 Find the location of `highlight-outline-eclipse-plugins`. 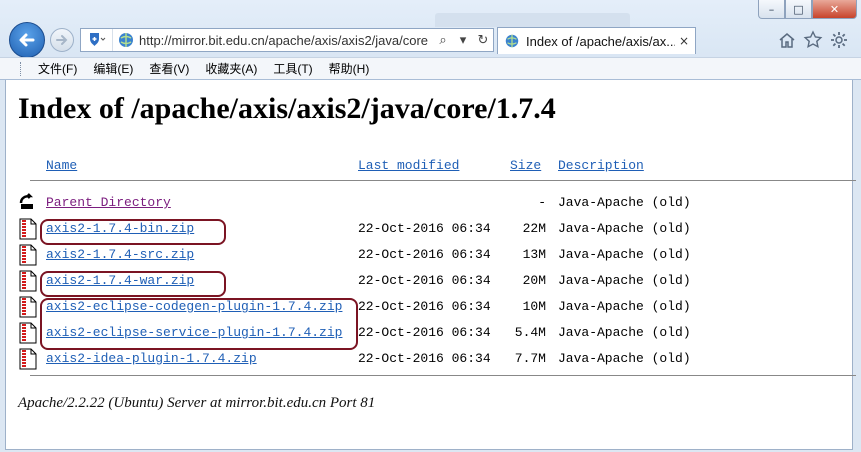

highlight-outline-eclipse-plugins is located at coordinates (199, 324).